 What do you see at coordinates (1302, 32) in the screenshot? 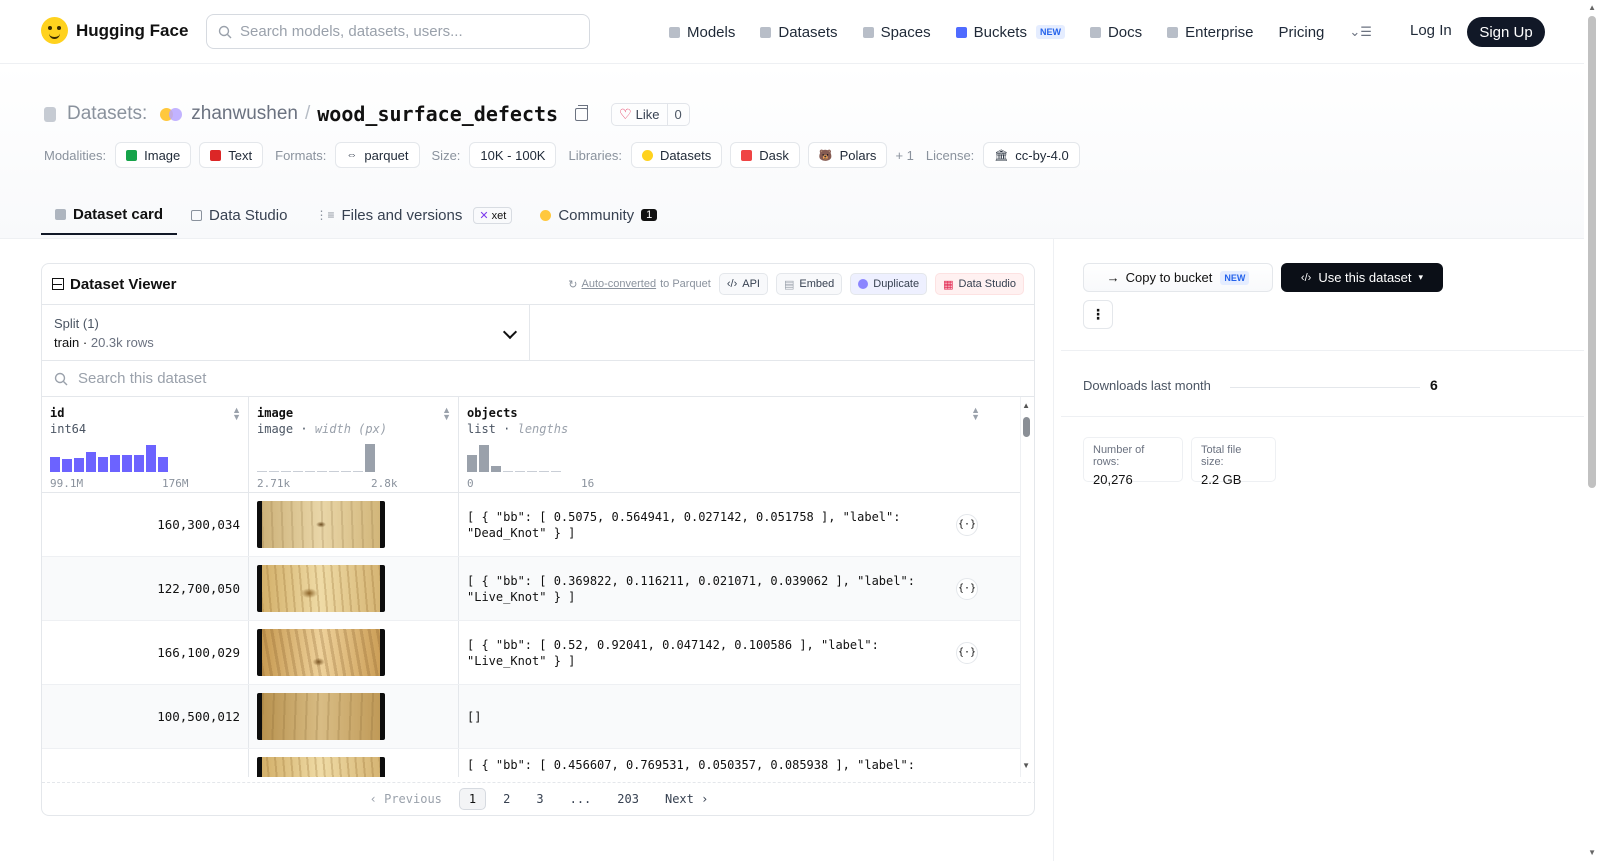
I see `nav-pricing: Pricing` at bounding box center [1302, 32].